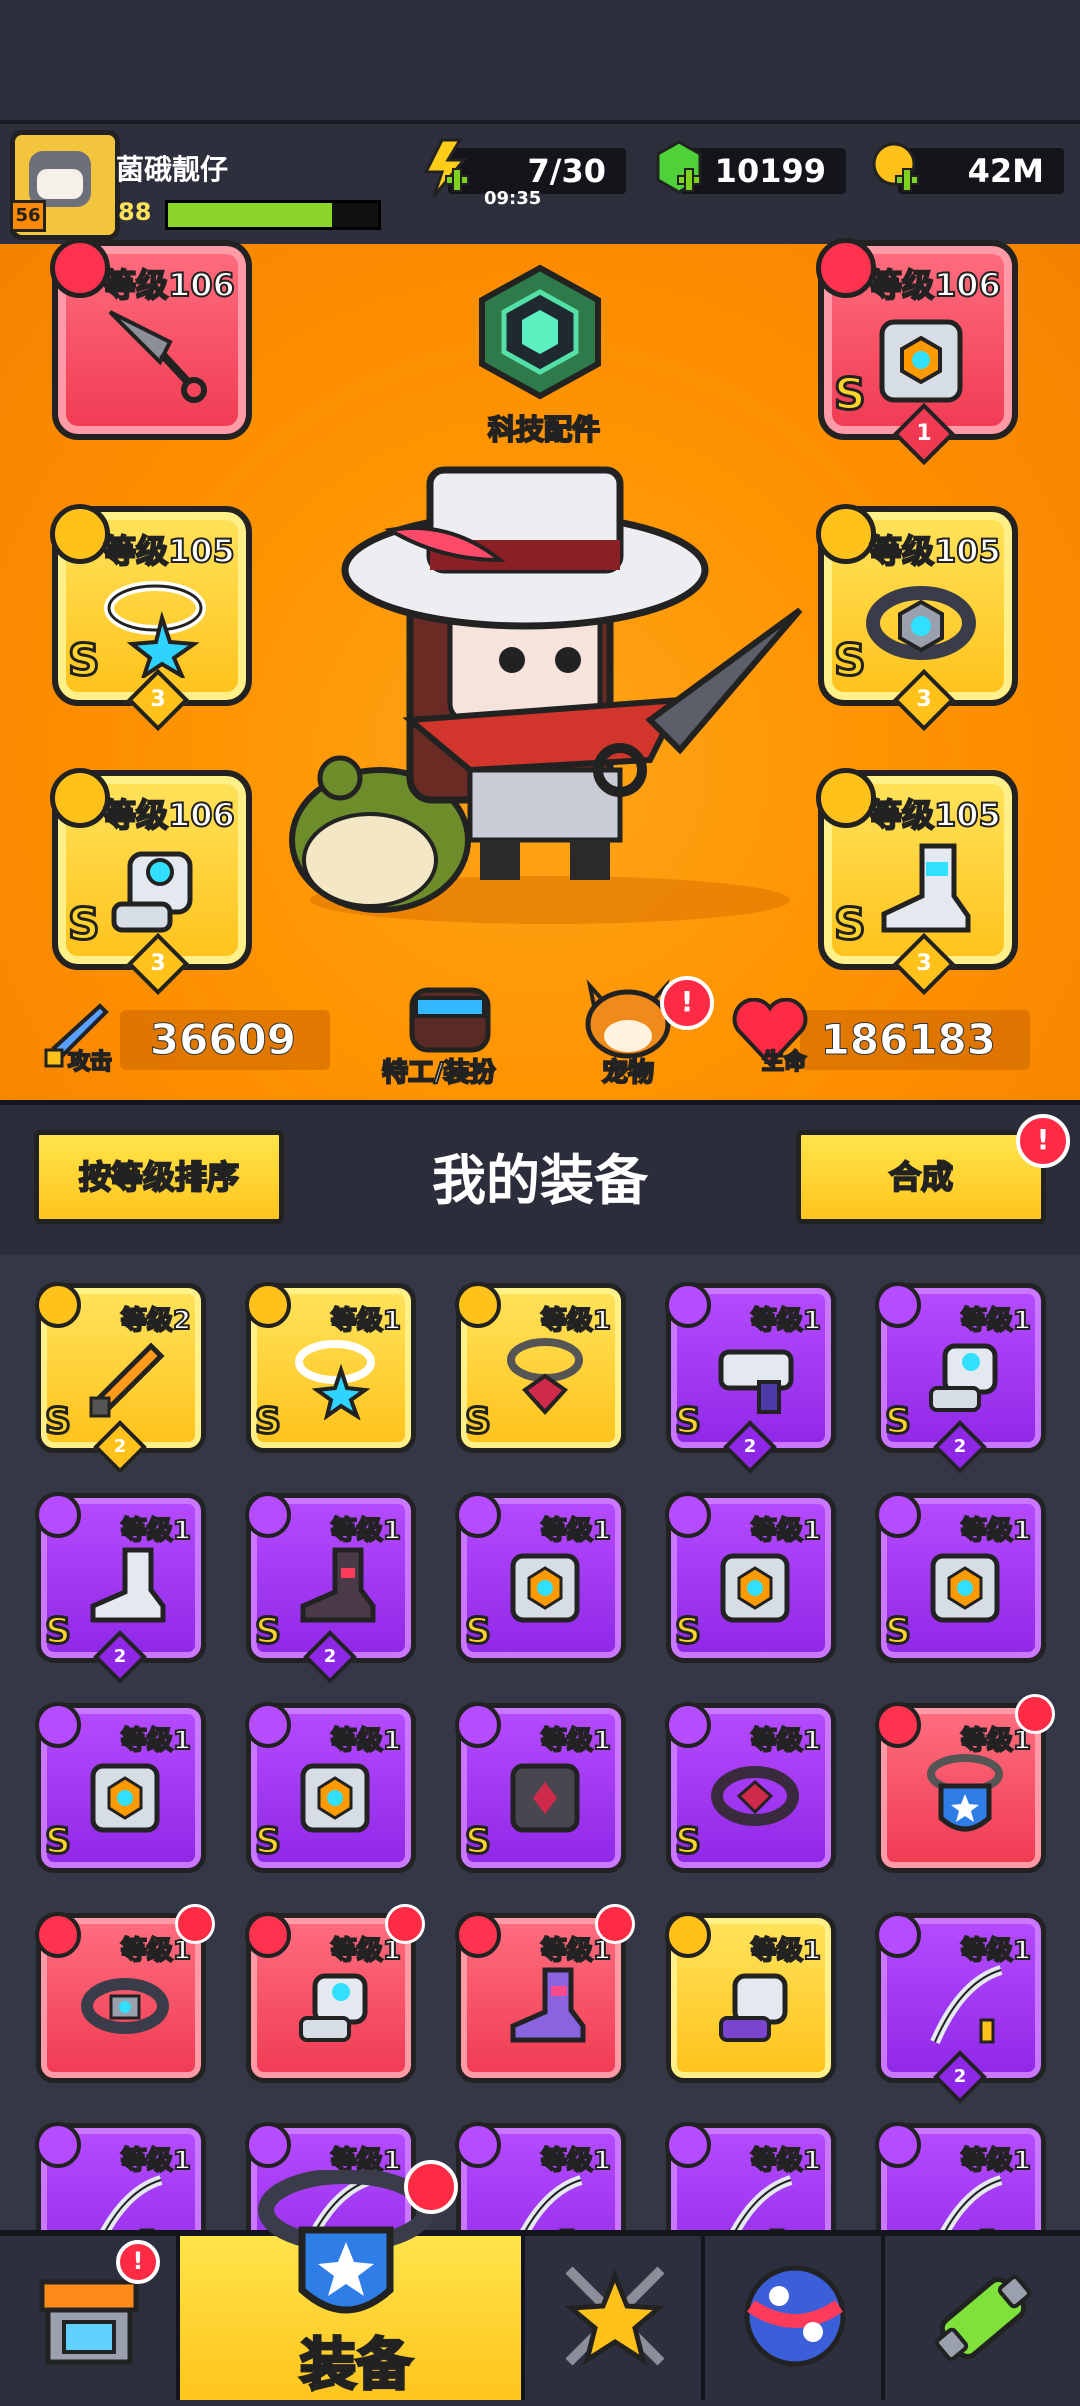  What do you see at coordinates (335, 1380) in the screenshot?
I see `star-necklace-icon` at bounding box center [335, 1380].